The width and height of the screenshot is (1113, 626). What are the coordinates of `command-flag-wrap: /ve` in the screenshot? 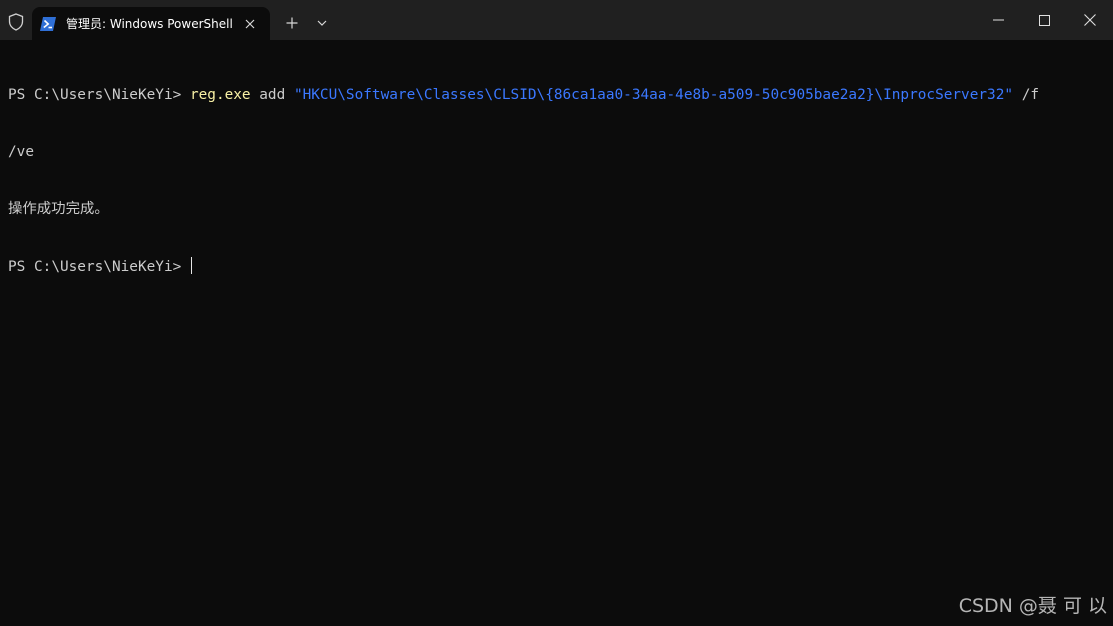 It's located at (21, 152).